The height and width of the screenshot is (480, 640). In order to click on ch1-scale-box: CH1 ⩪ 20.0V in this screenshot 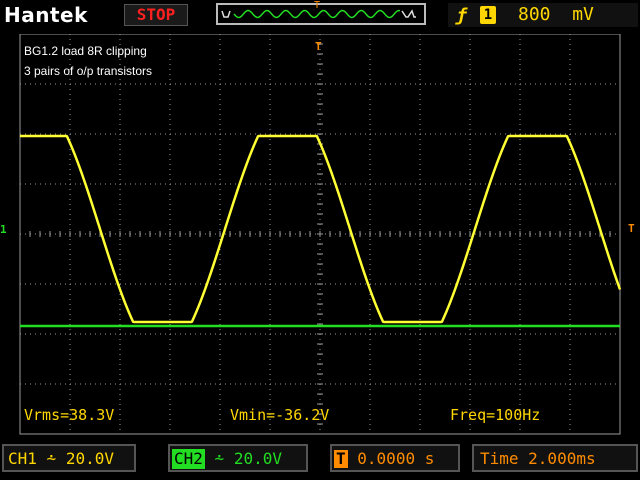, I will do `click(69, 458)`.